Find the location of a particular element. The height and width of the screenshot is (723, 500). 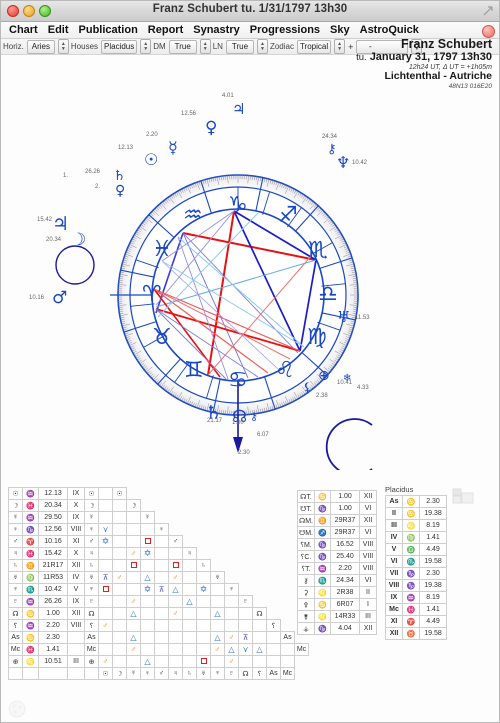

placidus-row: IX ♒ 8.19 is located at coordinates (416, 597).